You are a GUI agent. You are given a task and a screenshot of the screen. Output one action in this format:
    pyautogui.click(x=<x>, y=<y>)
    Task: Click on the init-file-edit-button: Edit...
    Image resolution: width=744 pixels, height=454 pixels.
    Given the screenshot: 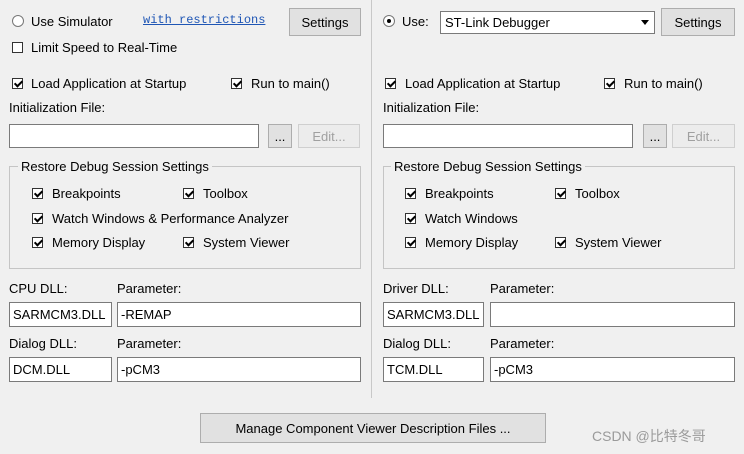 What is the action you would take?
    pyautogui.click(x=329, y=136)
    